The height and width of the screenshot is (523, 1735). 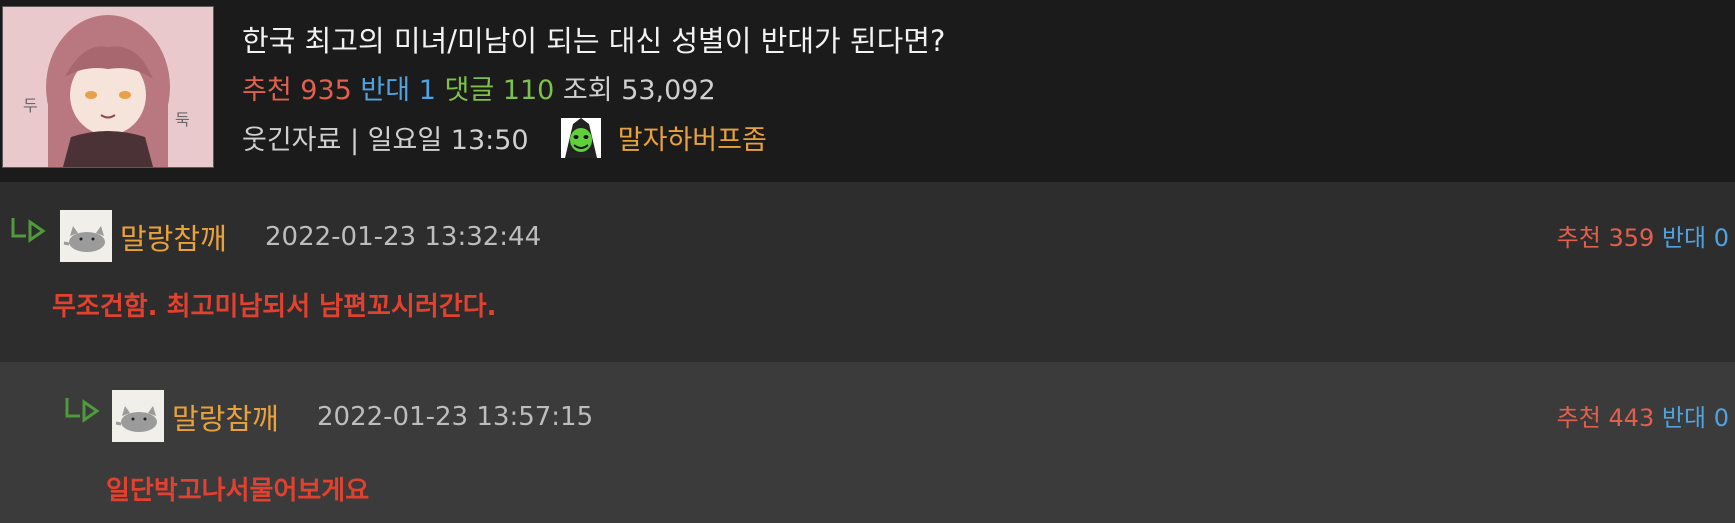 I want to click on post-title: 한국 최고의 미녀/미남이 되는 대신 성별이 반대가 된다면?, so click(x=593, y=39).